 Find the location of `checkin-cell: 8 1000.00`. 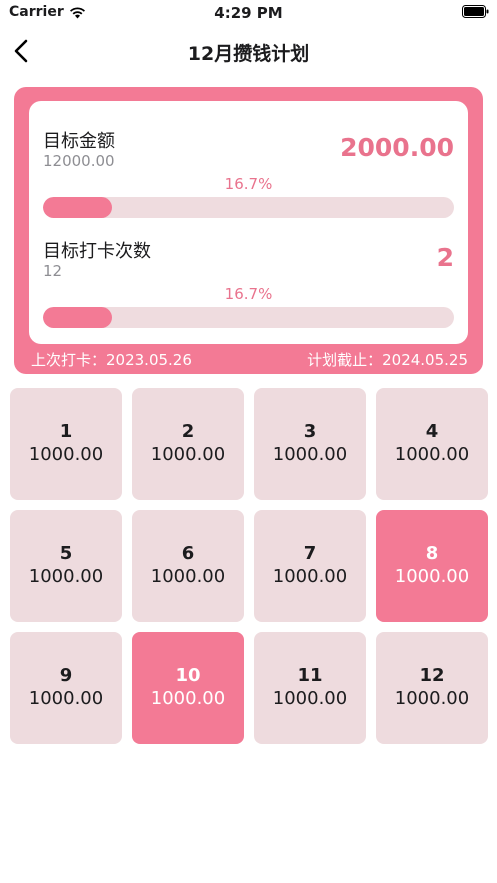

checkin-cell: 8 1000.00 is located at coordinates (432, 566).